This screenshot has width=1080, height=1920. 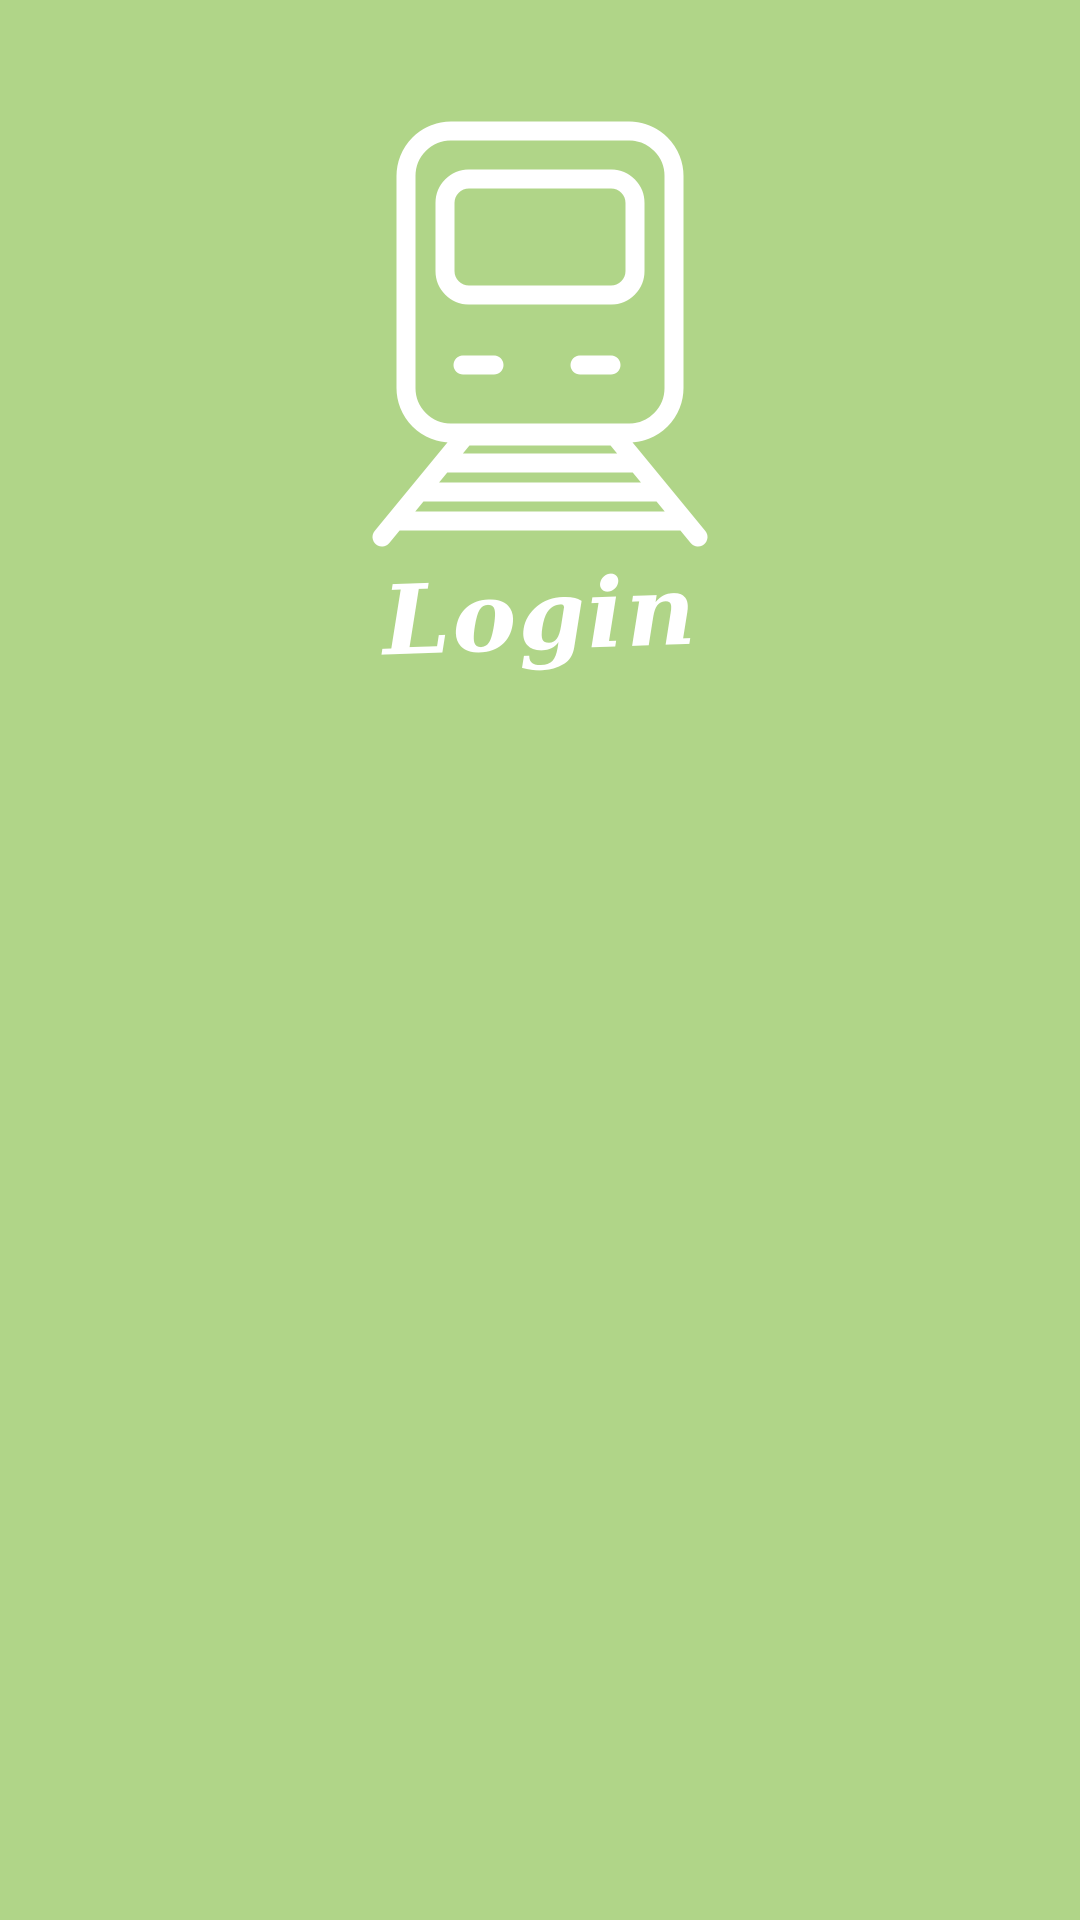 What do you see at coordinates (540, 336) in the screenshot?
I see `train-icon` at bounding box center [540, 336].